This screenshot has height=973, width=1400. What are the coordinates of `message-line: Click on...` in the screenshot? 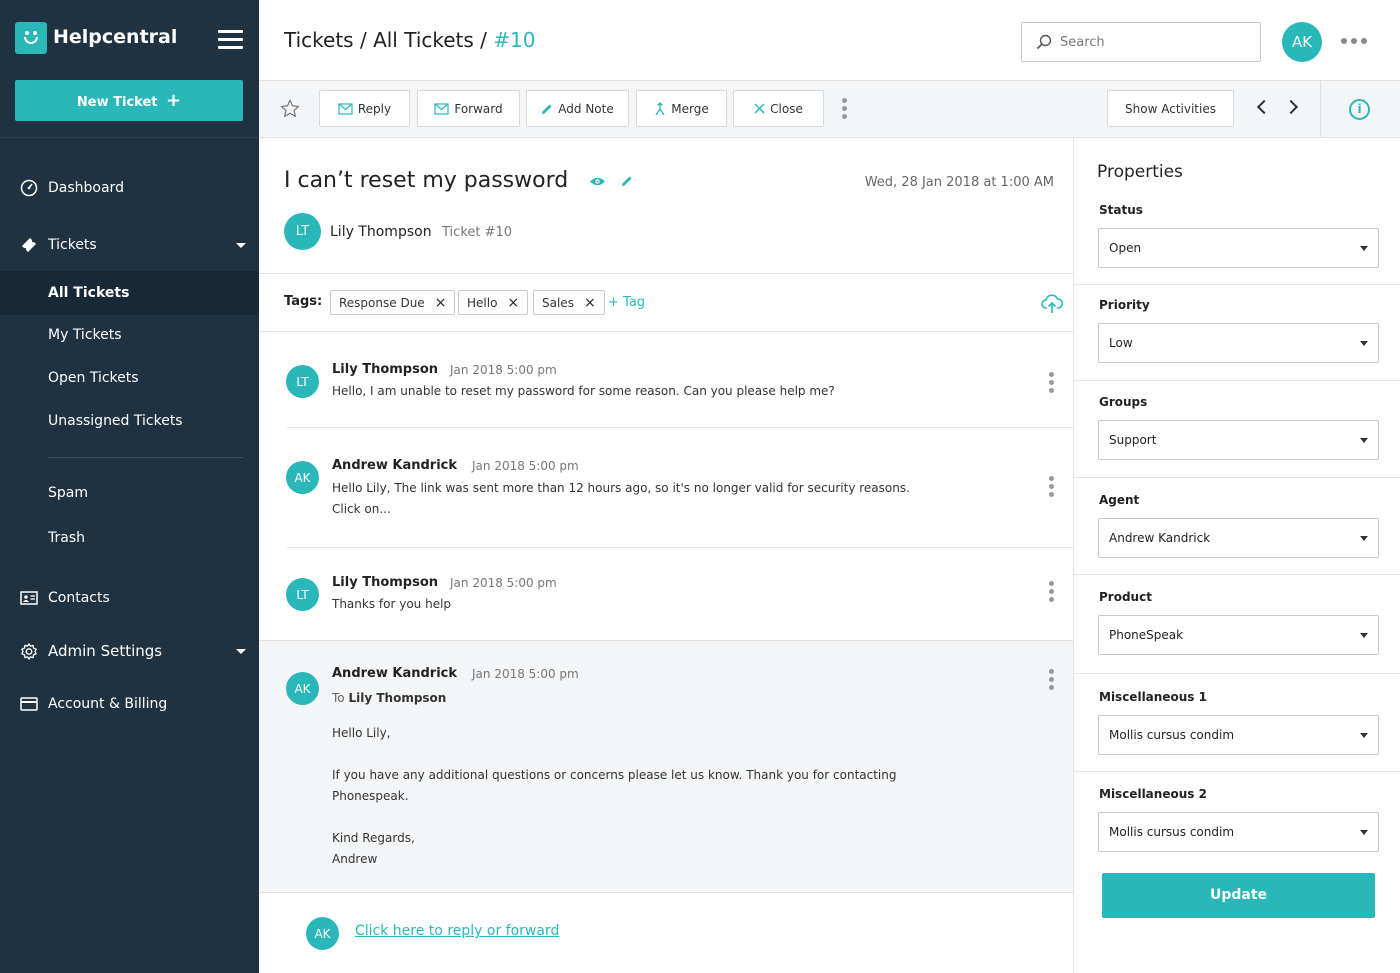 It's located at (361, 509).